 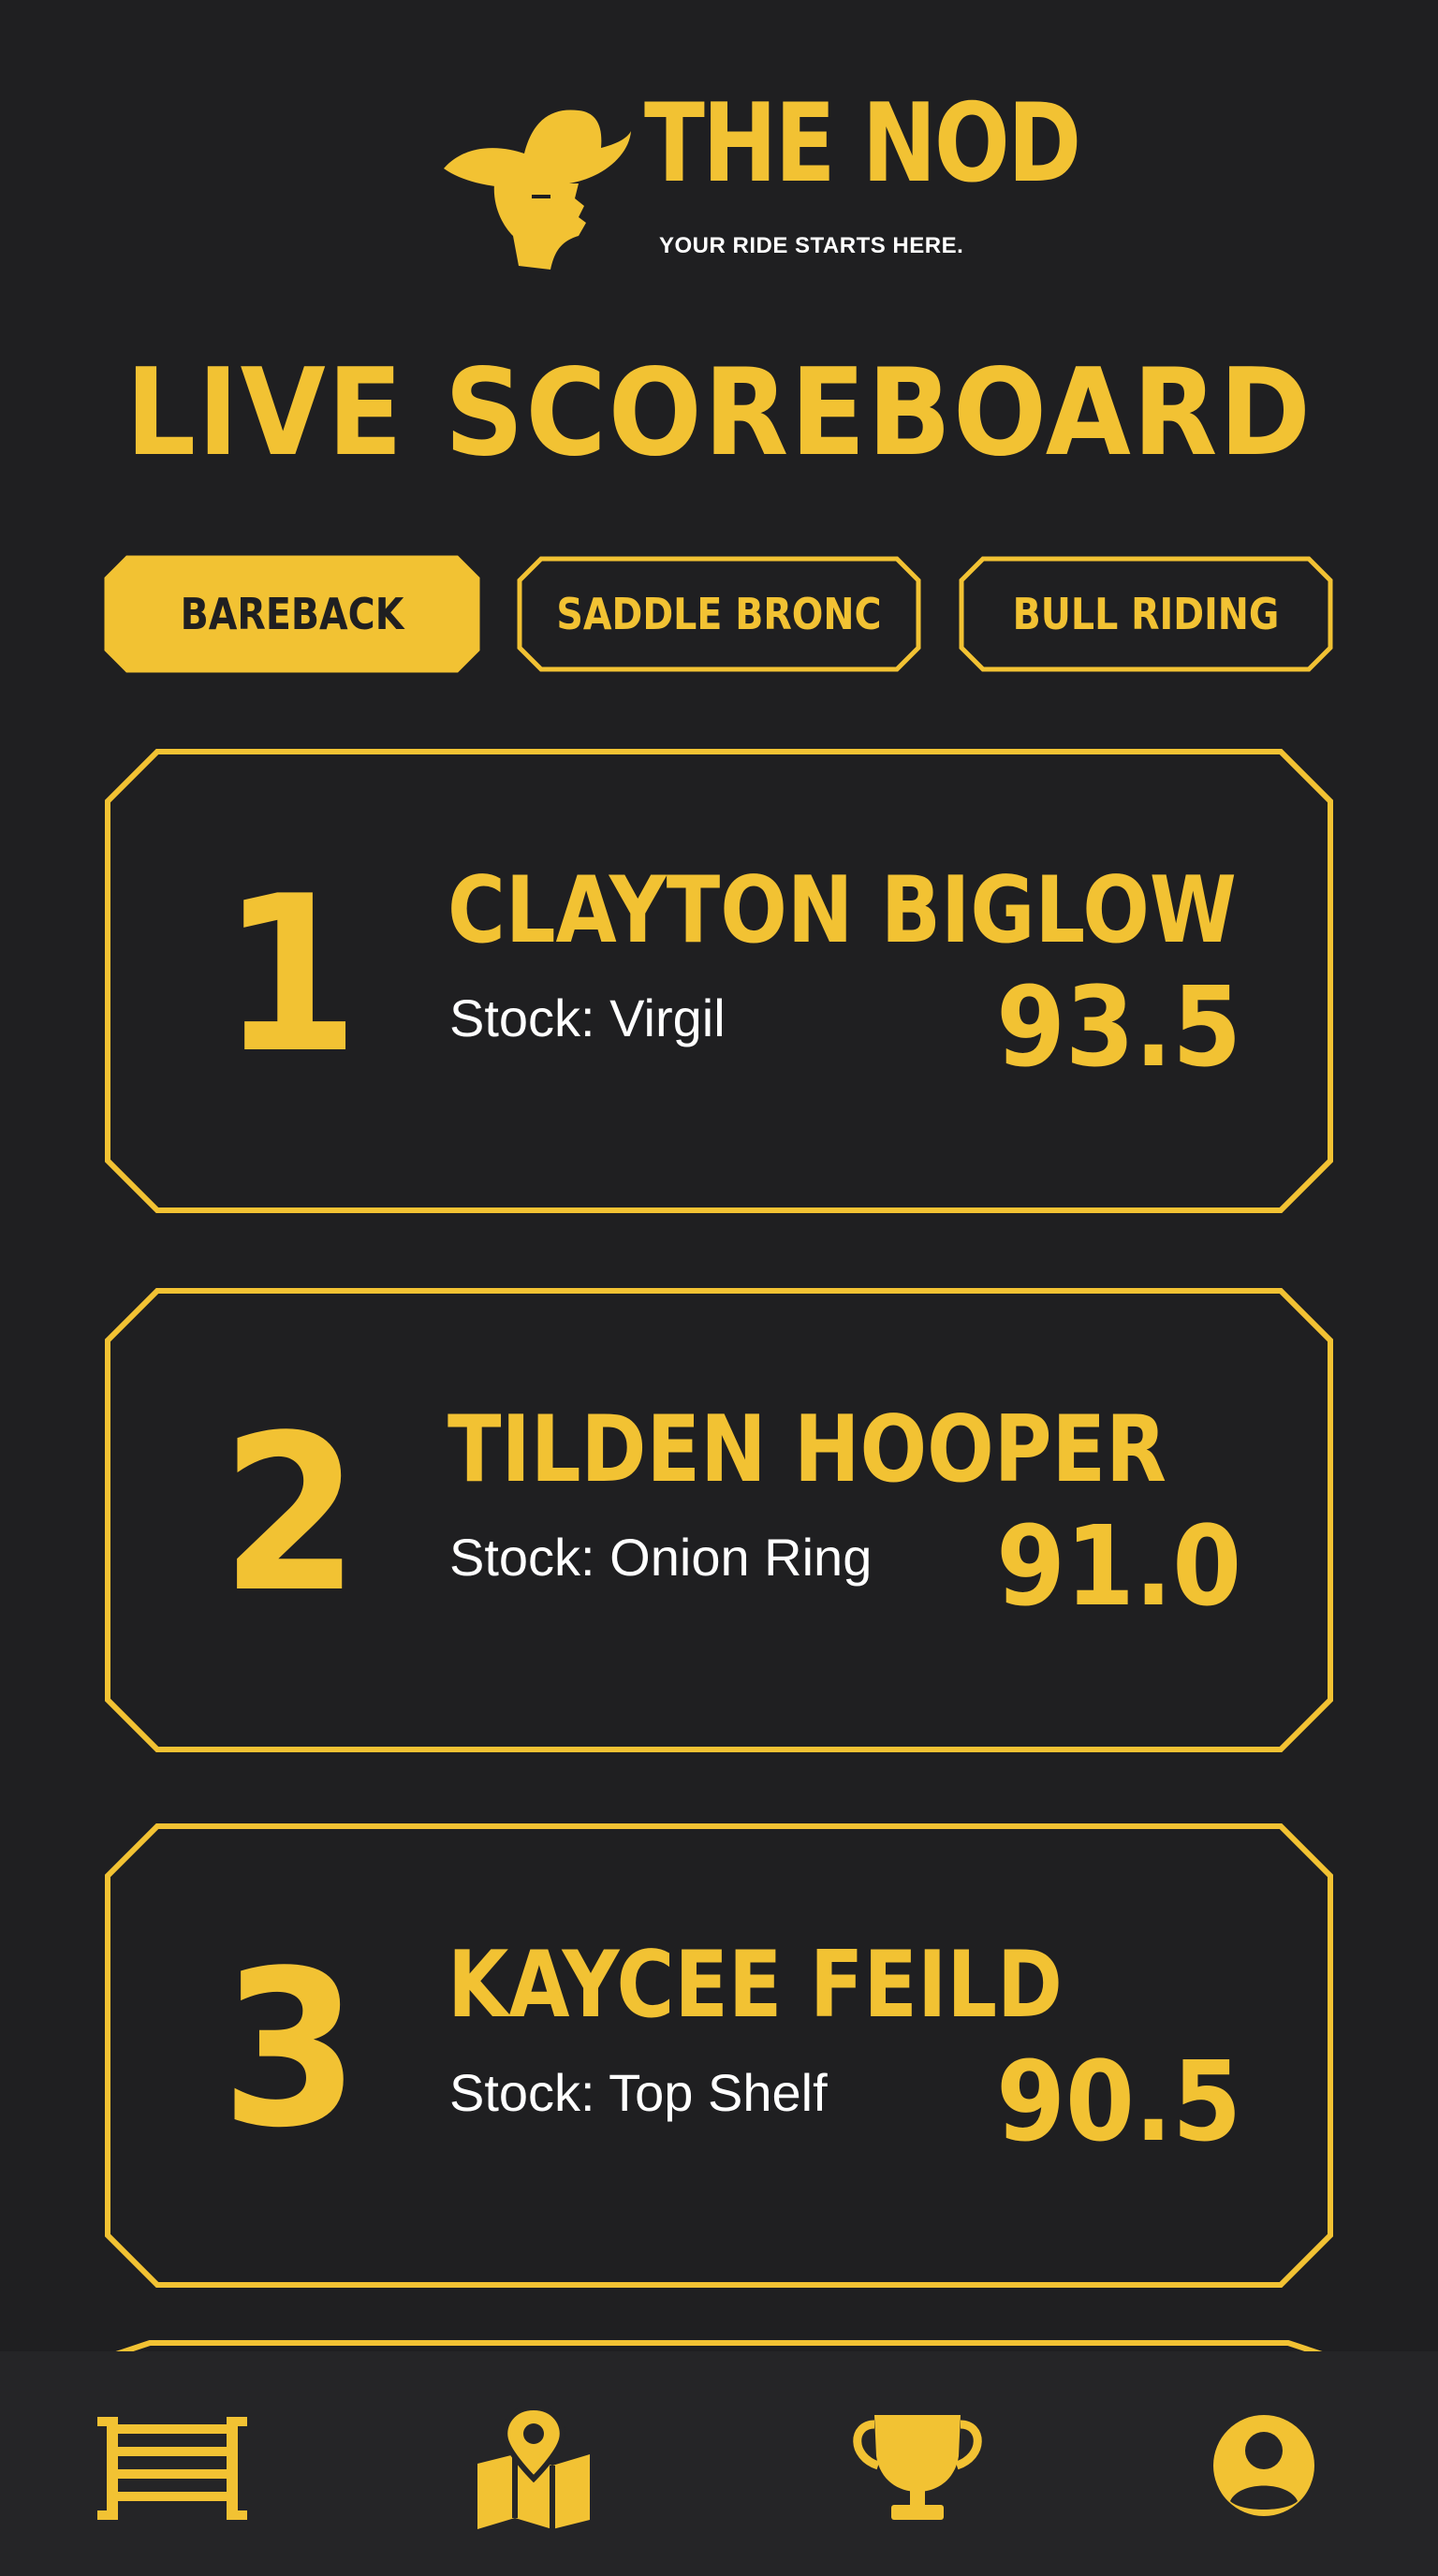 What do you see at coordinates (719, 2463) in the screenshot?
I see `bottom-nav` at bounding box center [719, 2463].